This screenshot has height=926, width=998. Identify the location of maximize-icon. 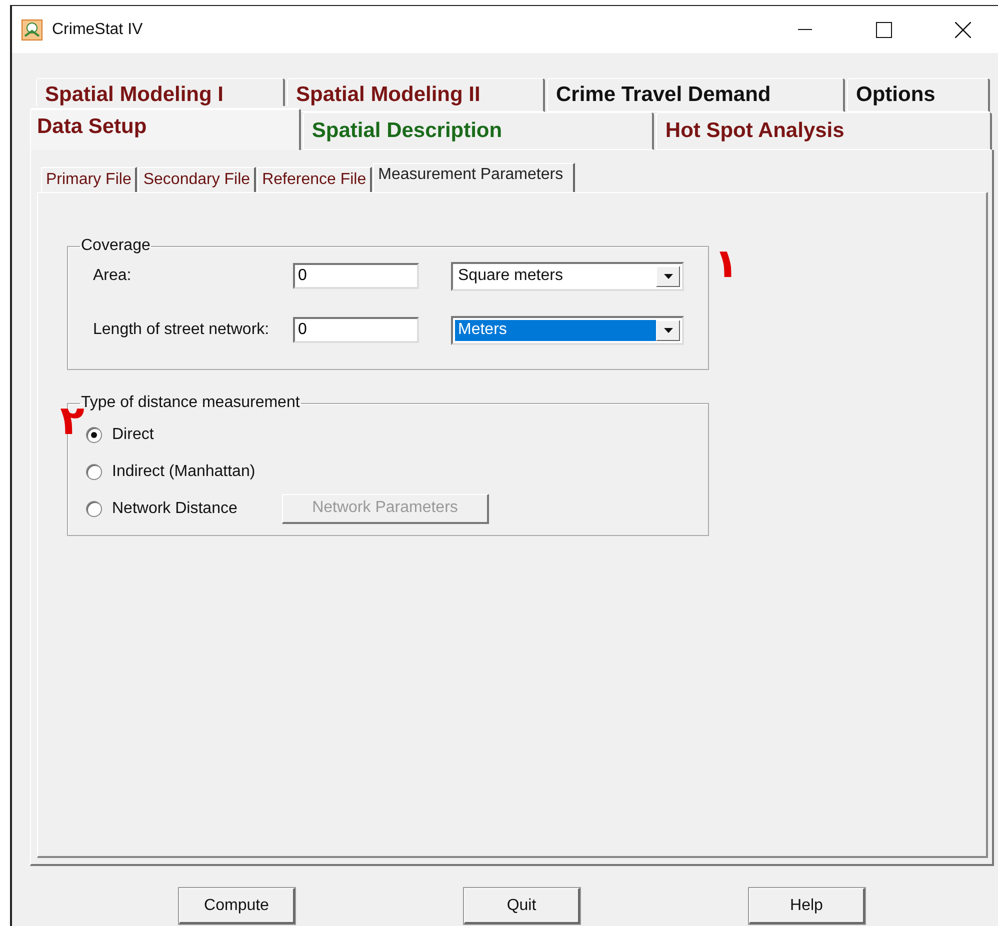
(884, 30).